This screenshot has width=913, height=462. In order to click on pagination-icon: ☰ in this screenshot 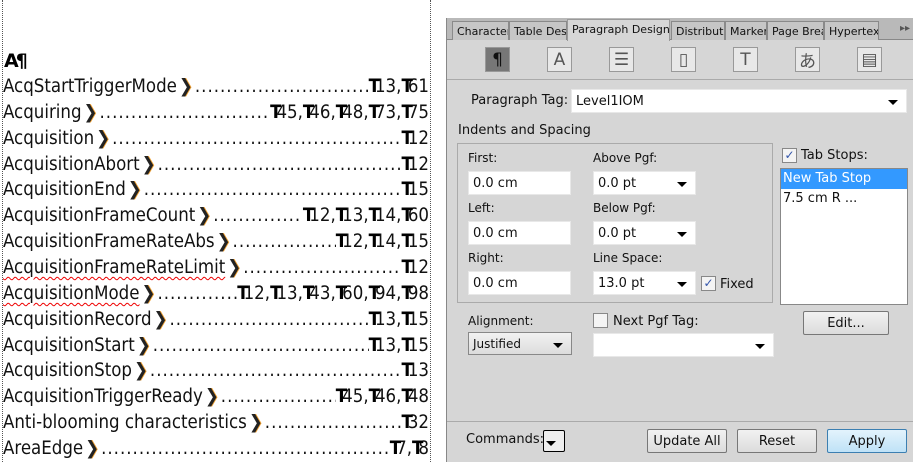, I will do `click(621, 59)`.